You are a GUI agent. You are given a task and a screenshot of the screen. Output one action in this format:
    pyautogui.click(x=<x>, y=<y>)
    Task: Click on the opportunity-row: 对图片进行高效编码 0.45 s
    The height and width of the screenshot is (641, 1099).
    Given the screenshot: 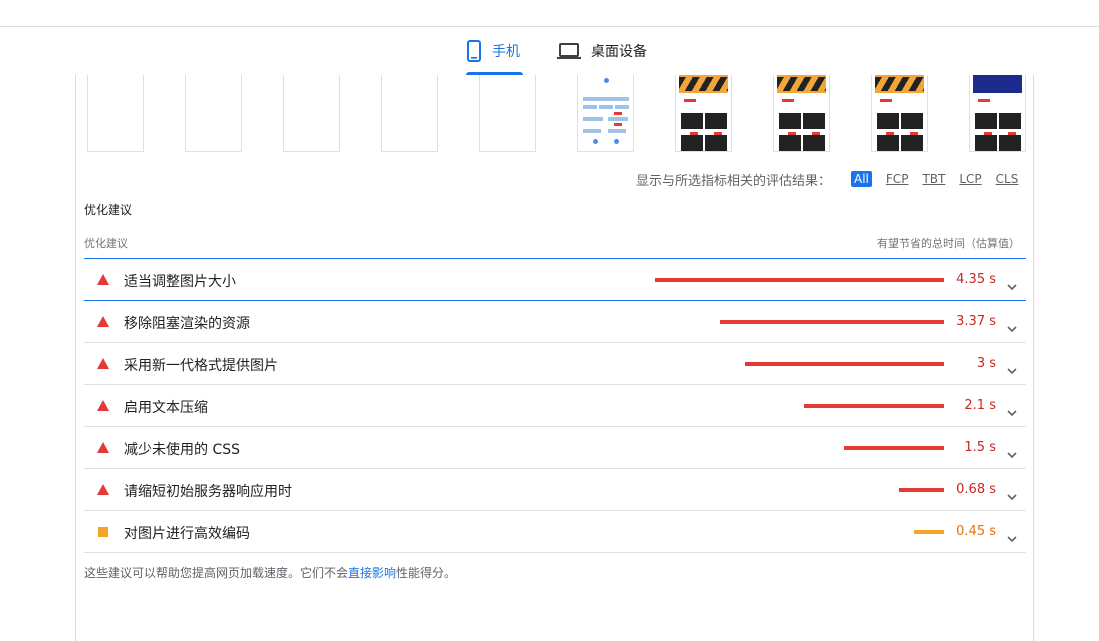 What is the action you would take?
    pyautogui.click(x=555, y=532)
    